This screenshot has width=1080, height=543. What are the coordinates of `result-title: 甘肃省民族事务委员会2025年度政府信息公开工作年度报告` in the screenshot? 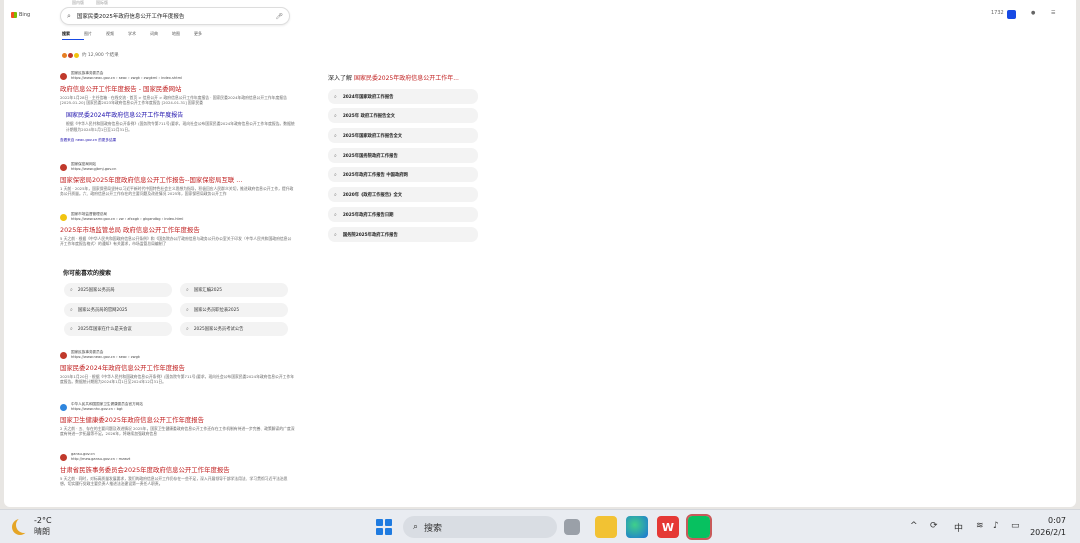 It's located at (177, 469).